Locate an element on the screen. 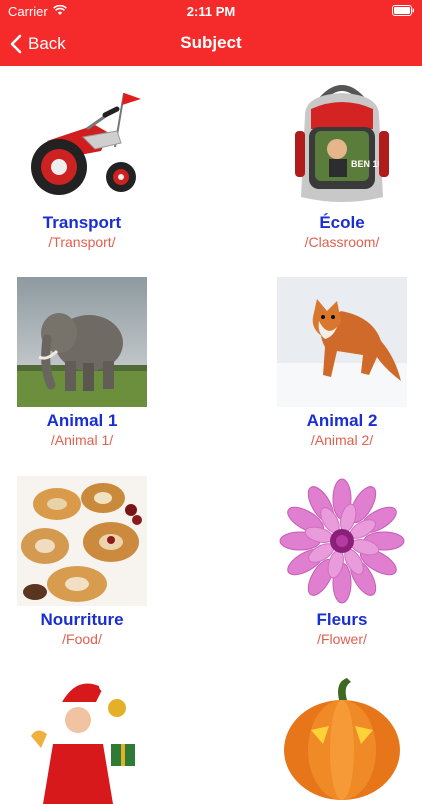 This screenshot has height=804, width=422. tricycle-image is located at coordinates (82, 144).